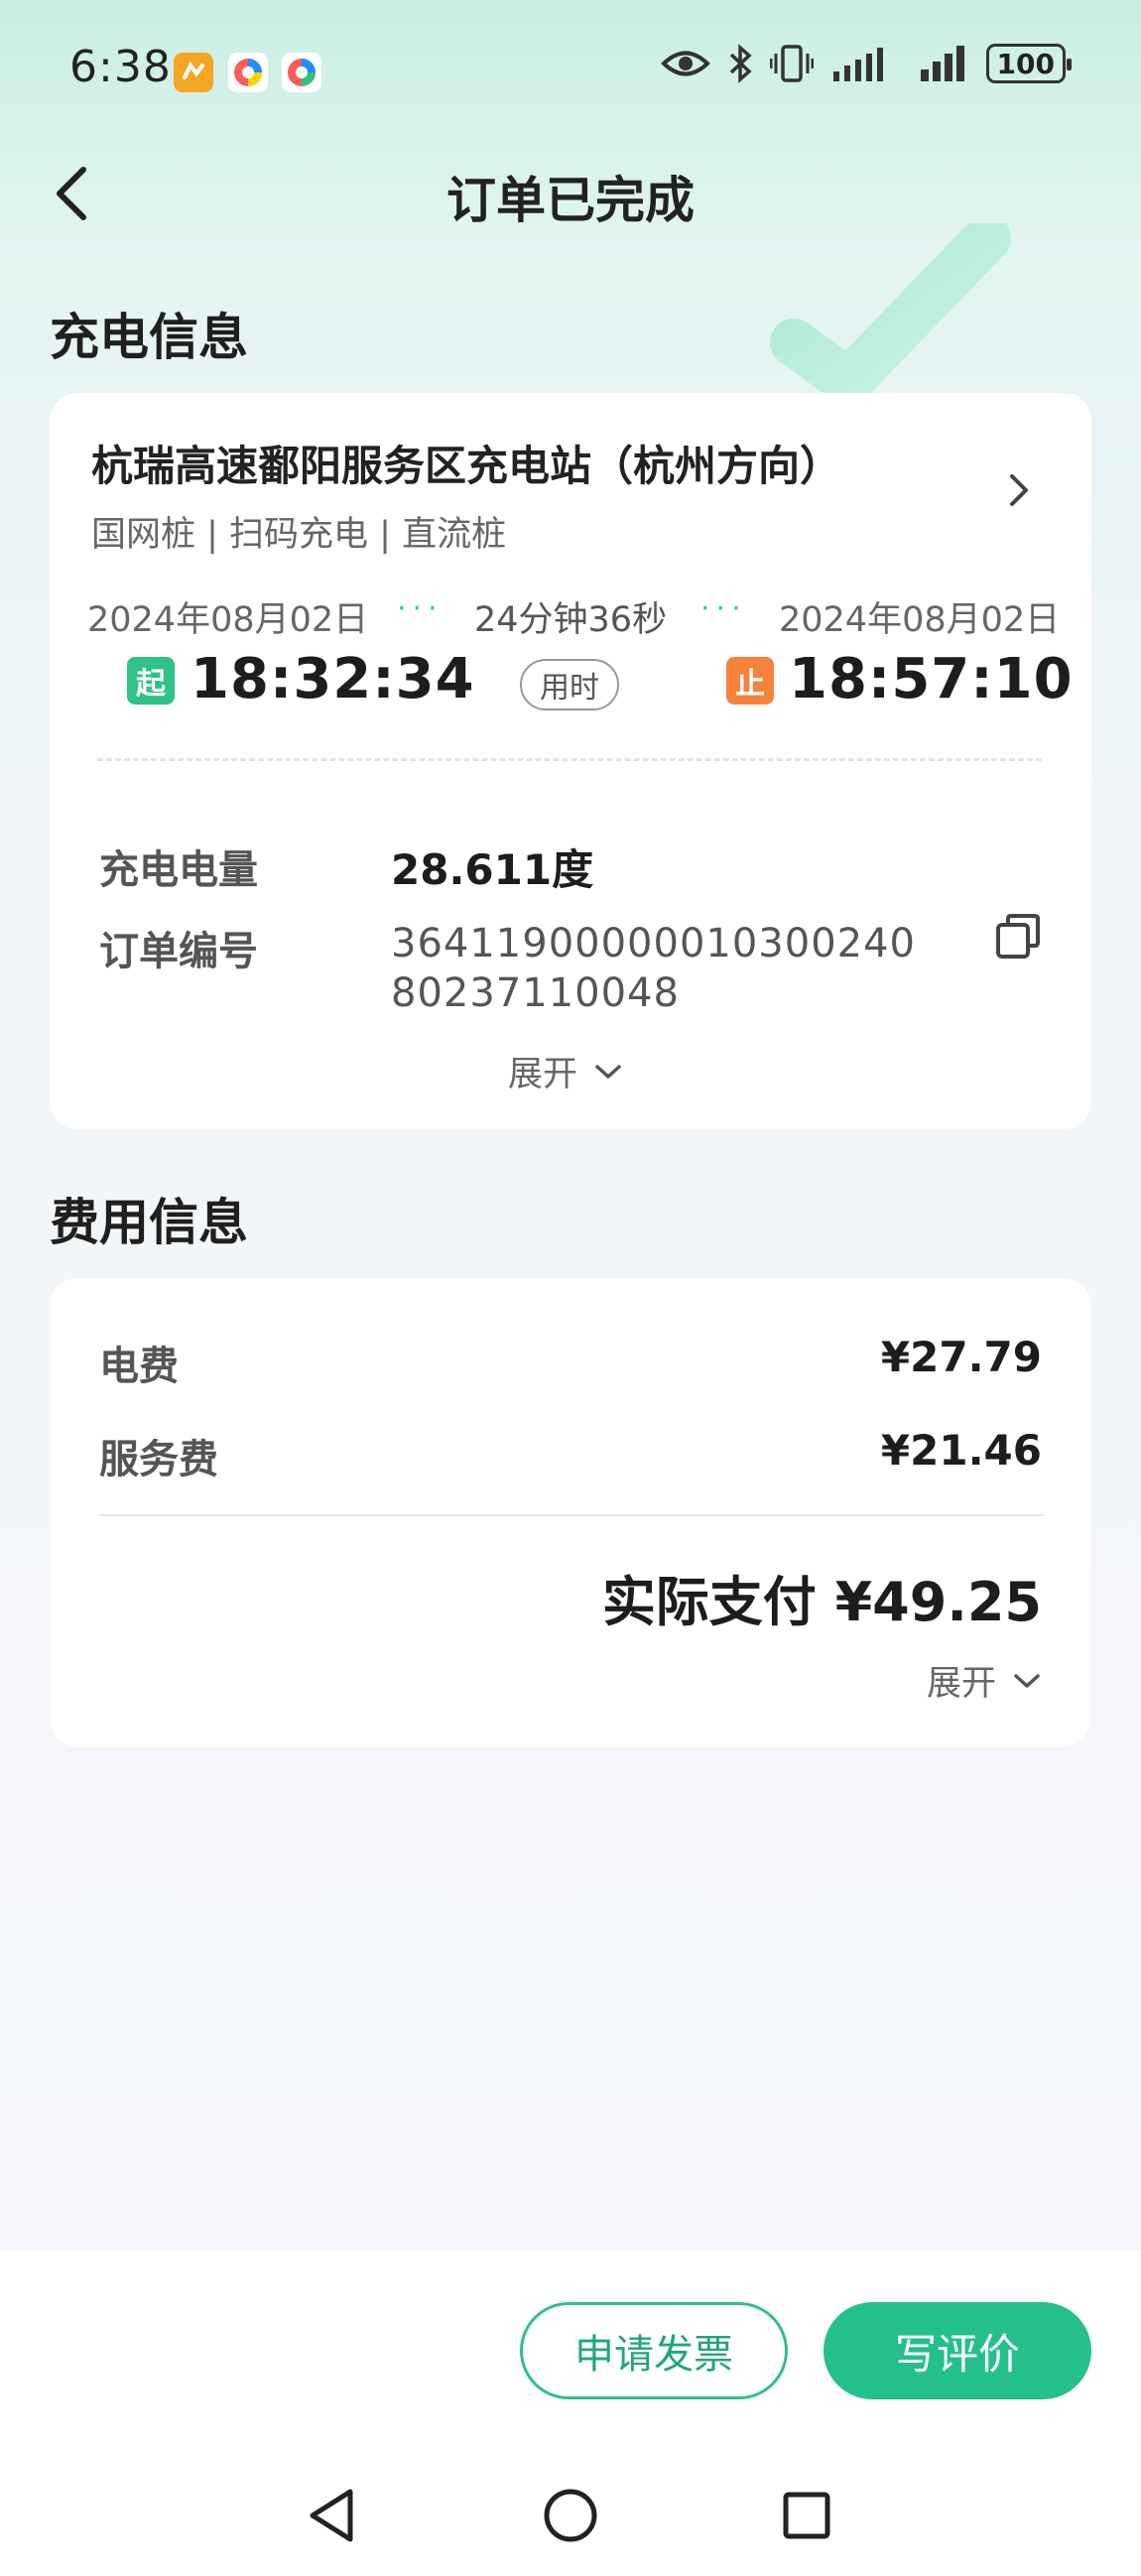  What do you see at coordinates (151, 681) in the screenshot?
I see `start-badge: 起` at bounding box center [151, 681].